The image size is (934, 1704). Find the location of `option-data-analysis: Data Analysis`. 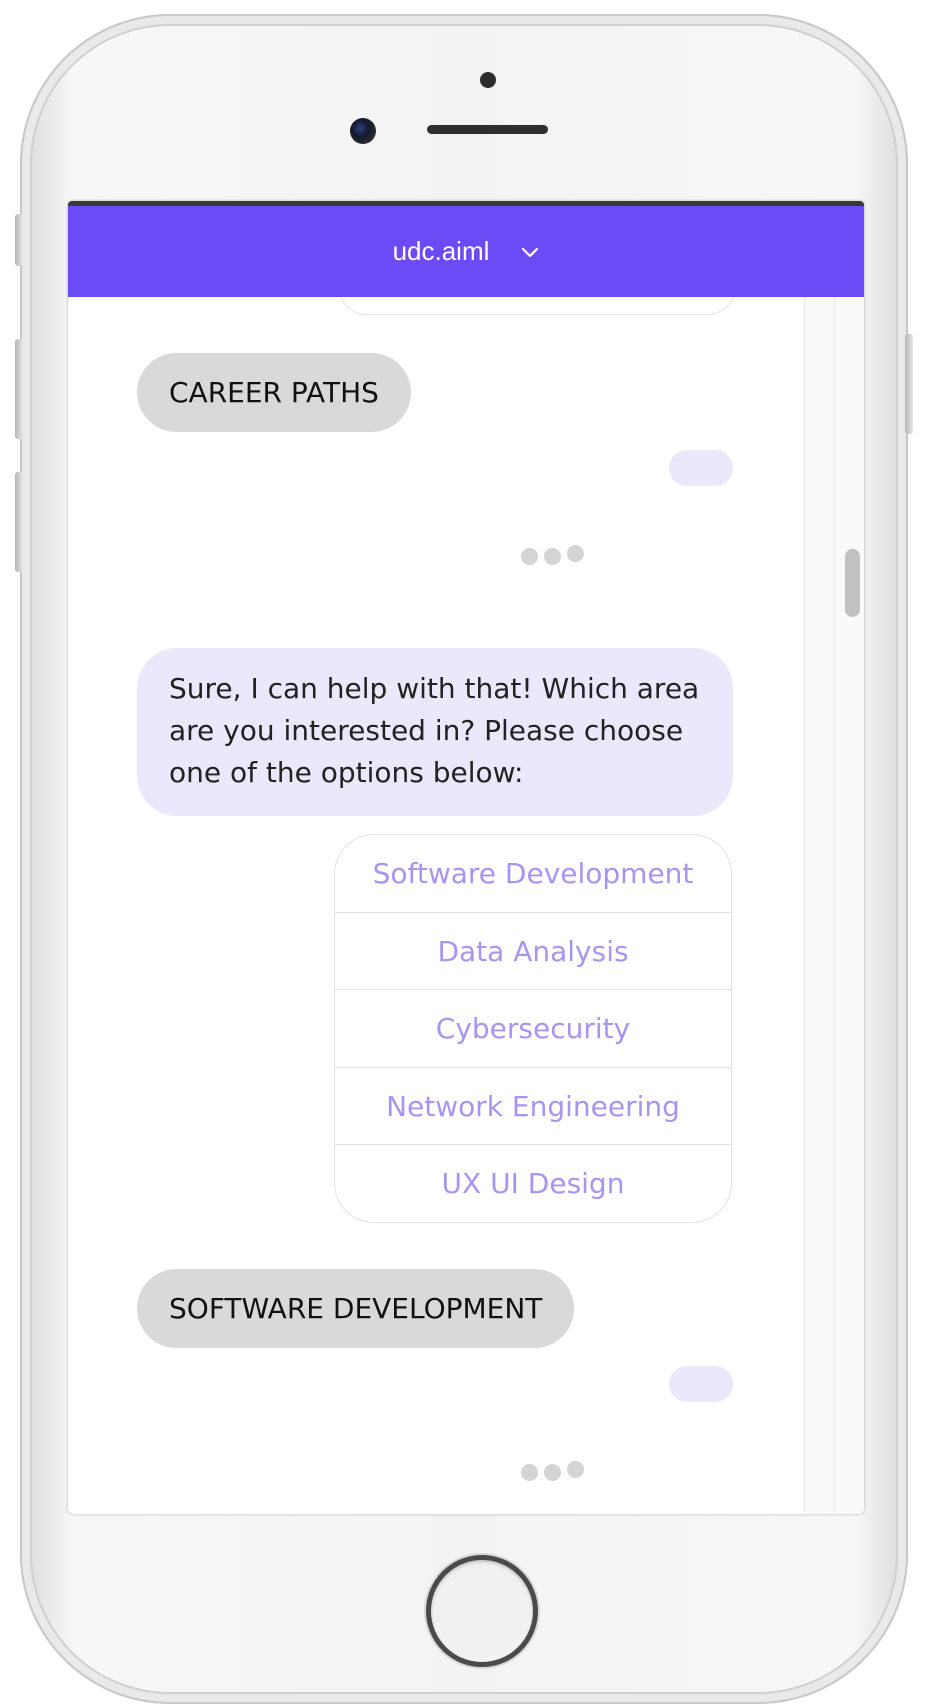

option-data-analysis: Data Analysis is located at coordinates (533, 951).